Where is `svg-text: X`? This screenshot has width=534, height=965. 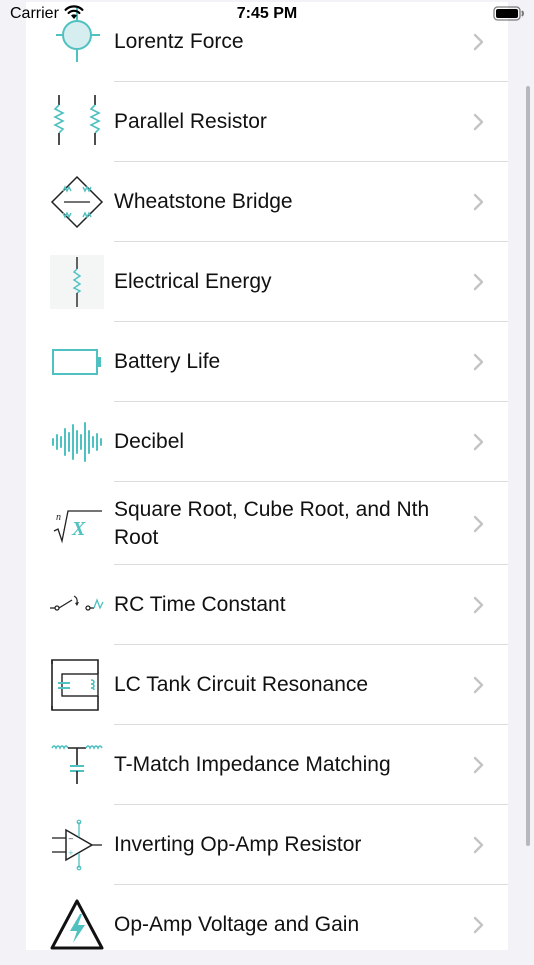 svg-text: X is located at coordinates (78, 529).